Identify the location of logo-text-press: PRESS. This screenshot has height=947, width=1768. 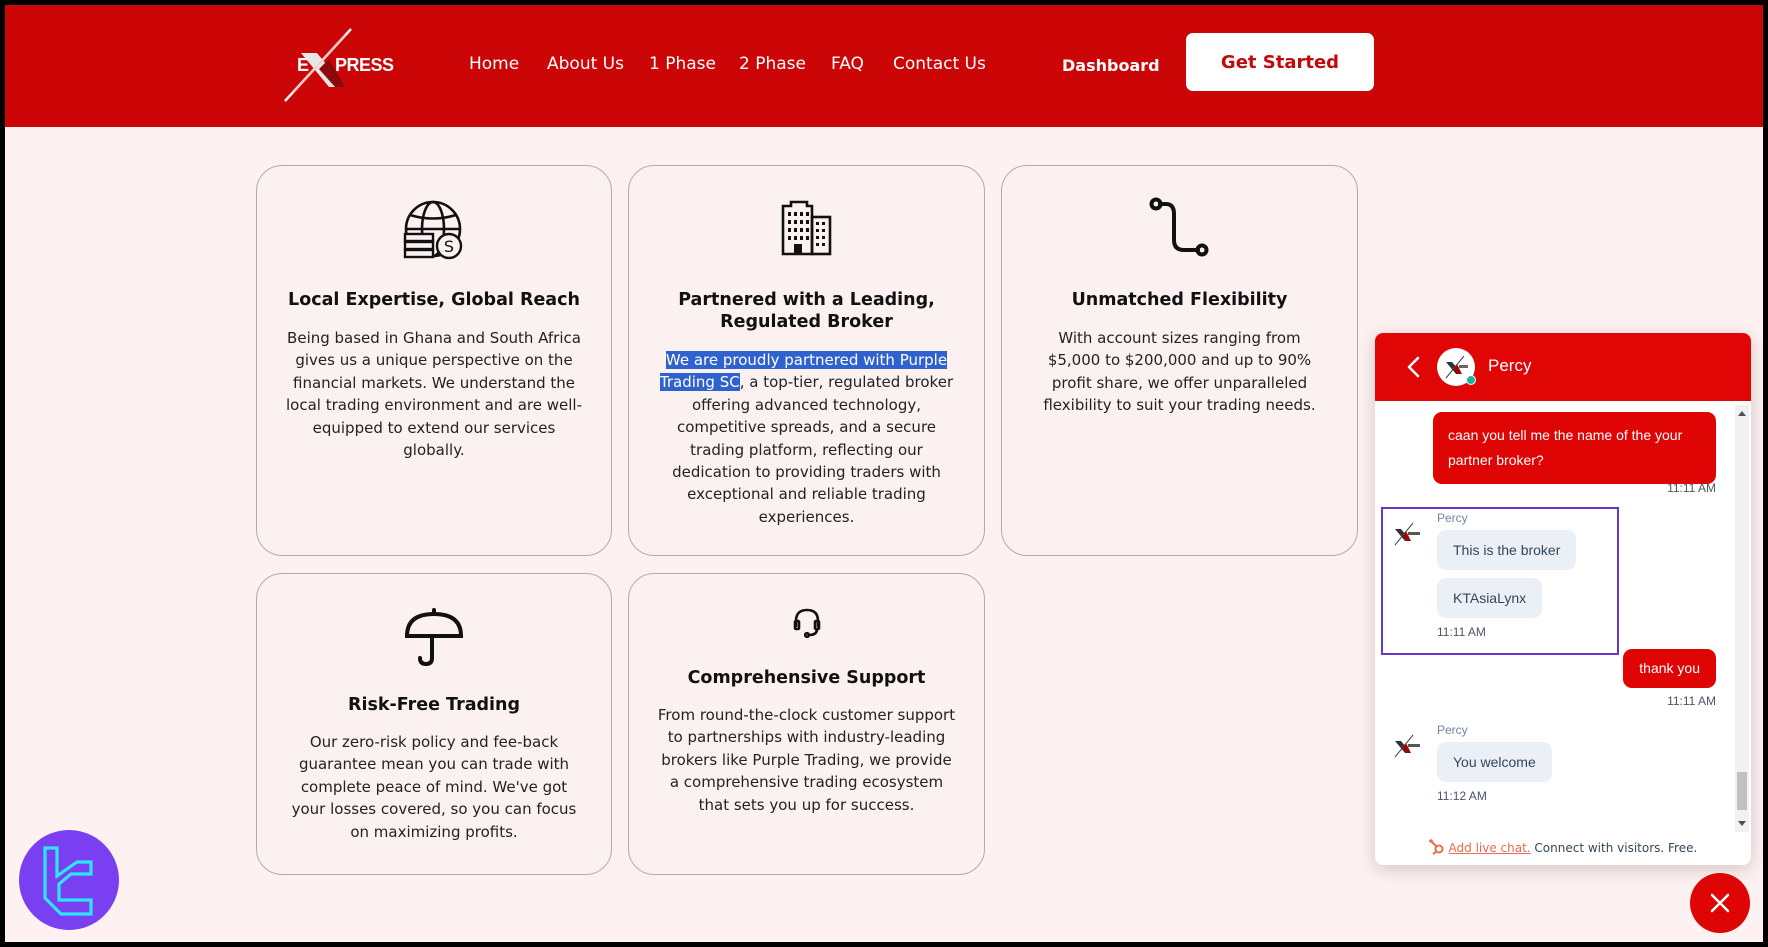
(364, 65).